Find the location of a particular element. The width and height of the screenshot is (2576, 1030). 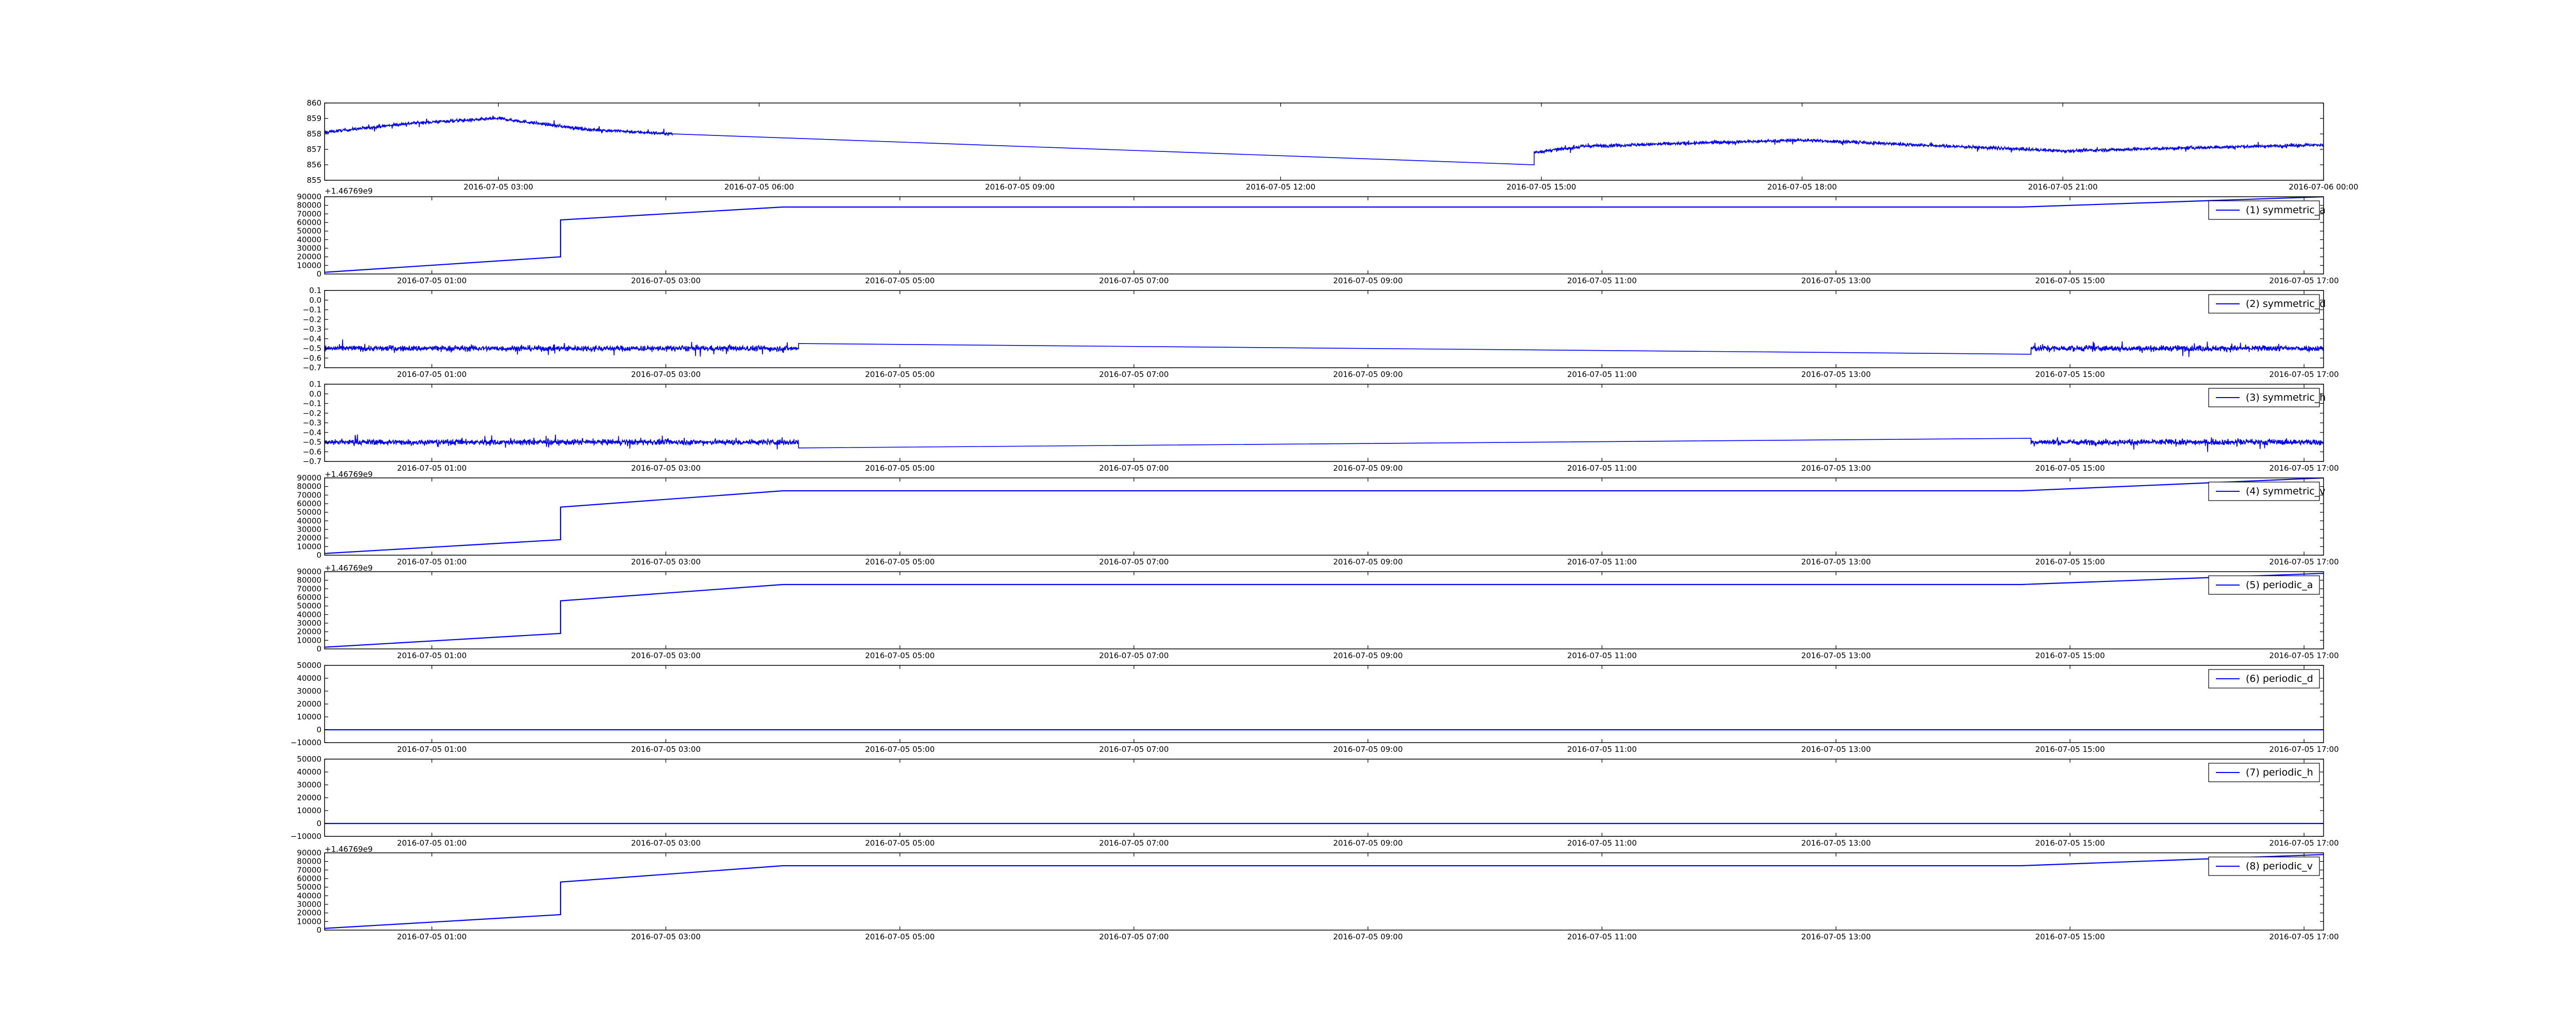

legend-label: (1) symmetric_a is located at coordinates (2286, 210).